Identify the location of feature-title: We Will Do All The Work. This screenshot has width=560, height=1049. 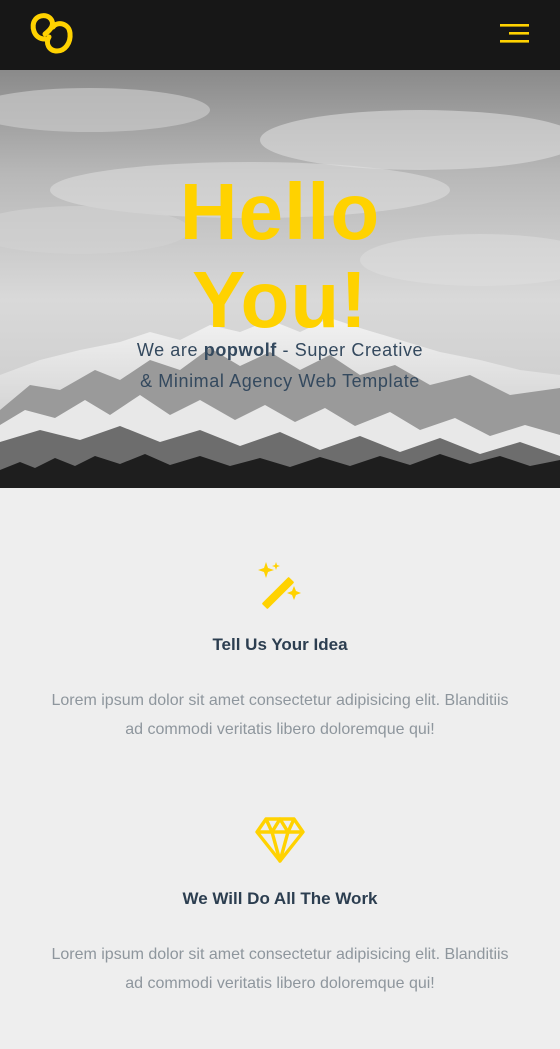
(280, 898).